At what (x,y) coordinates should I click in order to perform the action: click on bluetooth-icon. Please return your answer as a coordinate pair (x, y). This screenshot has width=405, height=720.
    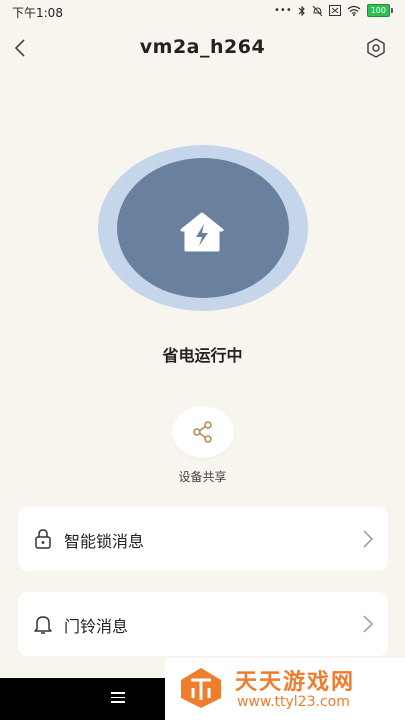
    Looking at the image, I should click on (301, 10).